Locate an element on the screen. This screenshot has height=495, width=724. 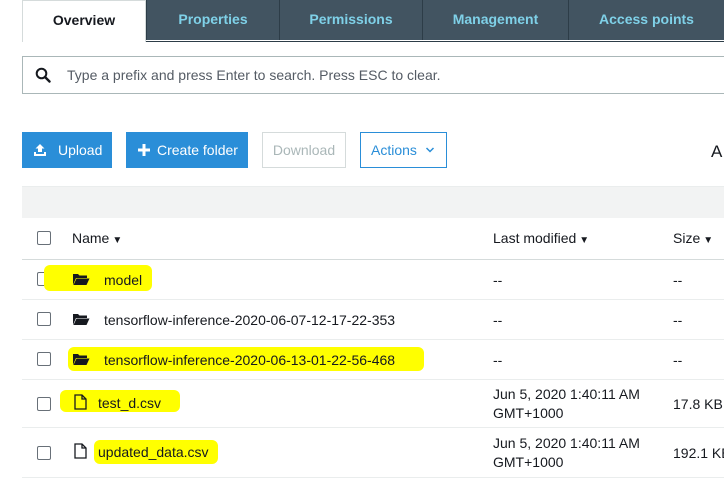
create-folder-button: Create folder is located at coordinates (187, 150).